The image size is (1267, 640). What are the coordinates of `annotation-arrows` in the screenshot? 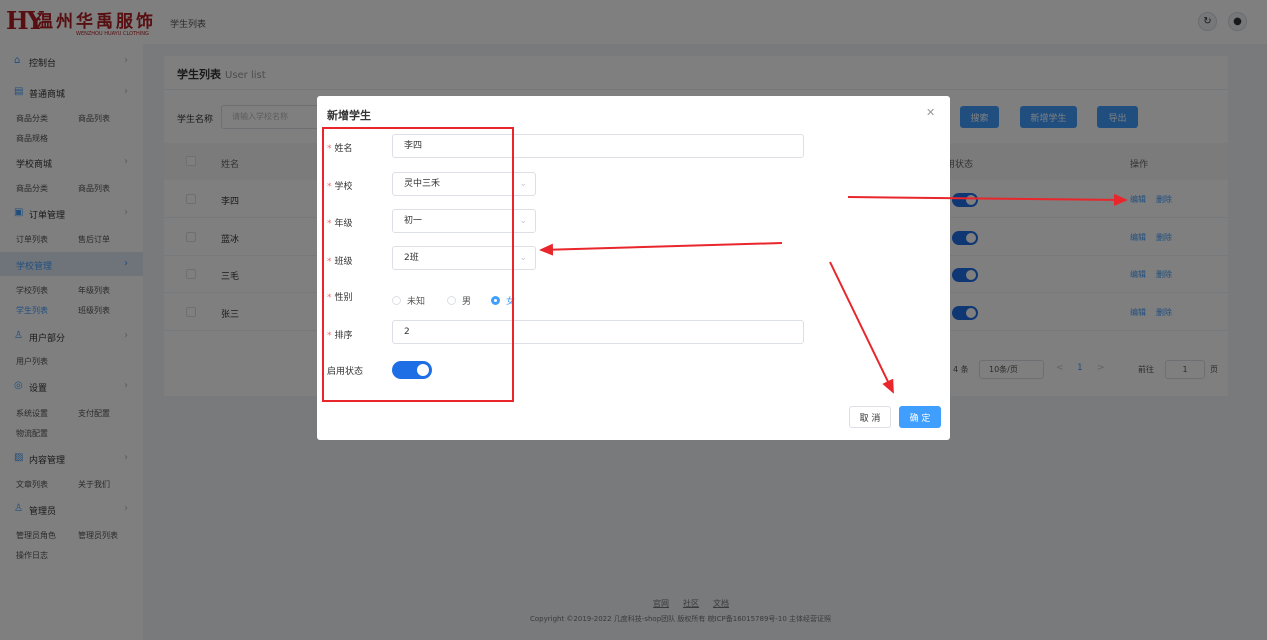 It's located at (833, 293).